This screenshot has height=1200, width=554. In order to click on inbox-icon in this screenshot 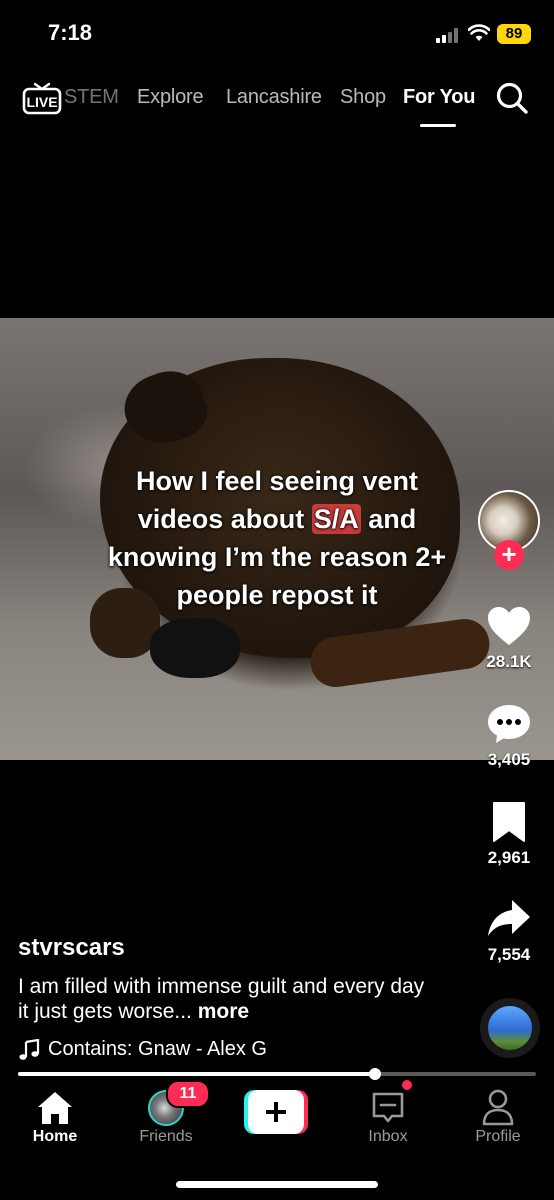, I will do `click(388, 1107)`.